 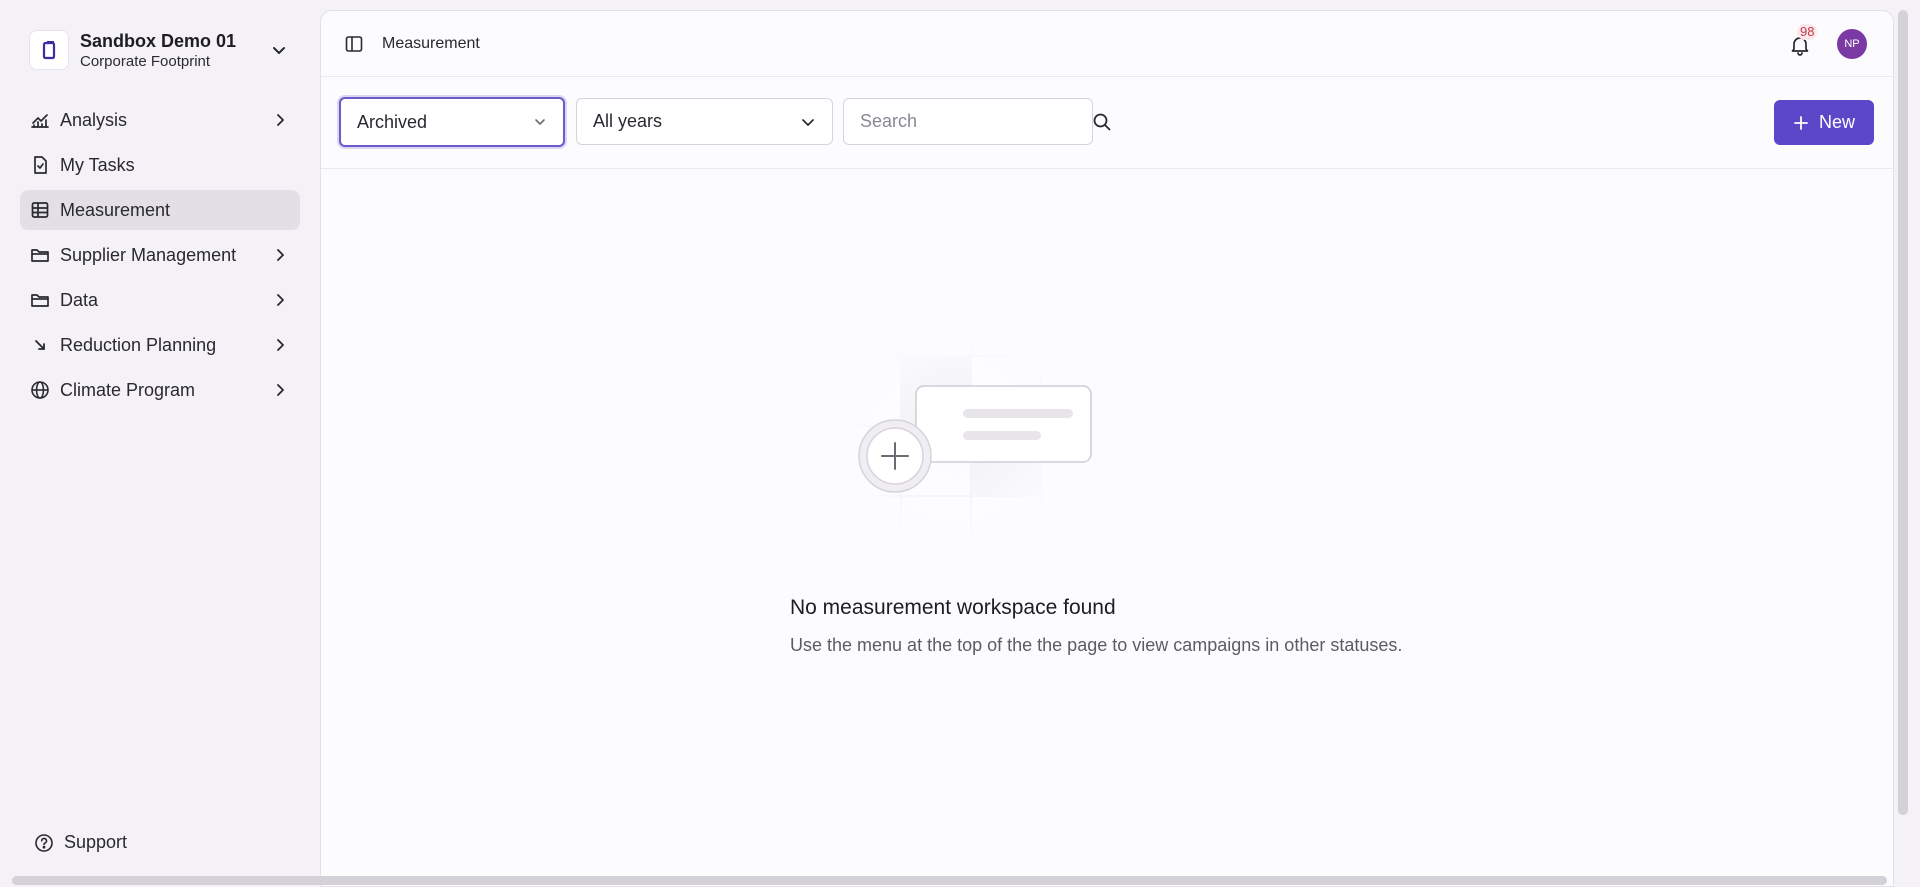 What do you see at coordinates (40, 210) in the screenshot?
I see `table-grid-icon` at bounding box center [40, 210].